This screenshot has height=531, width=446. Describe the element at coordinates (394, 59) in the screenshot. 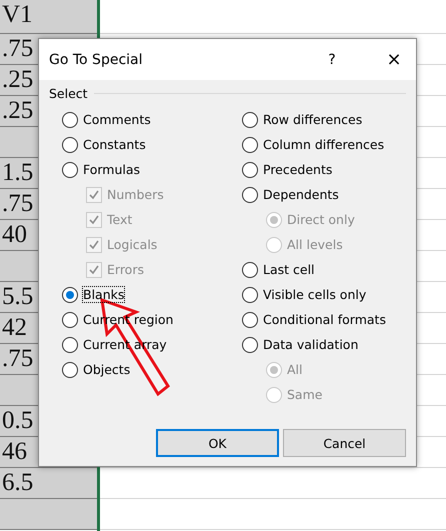

I see `close-button: ×` at that location.